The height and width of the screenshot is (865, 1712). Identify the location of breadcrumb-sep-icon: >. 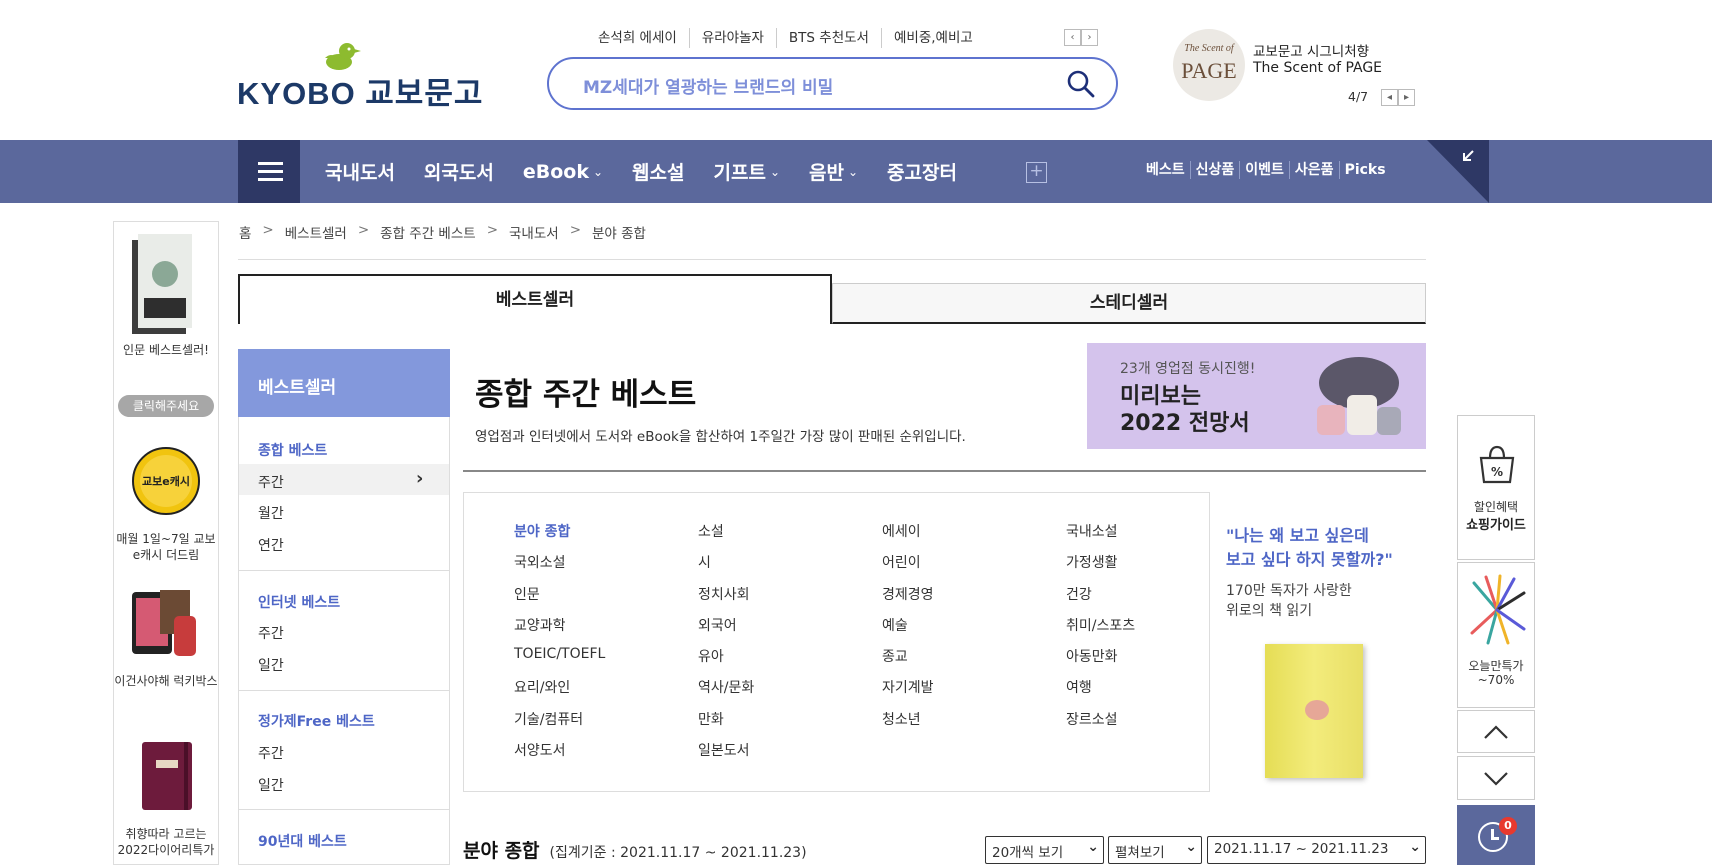
(492, 230).